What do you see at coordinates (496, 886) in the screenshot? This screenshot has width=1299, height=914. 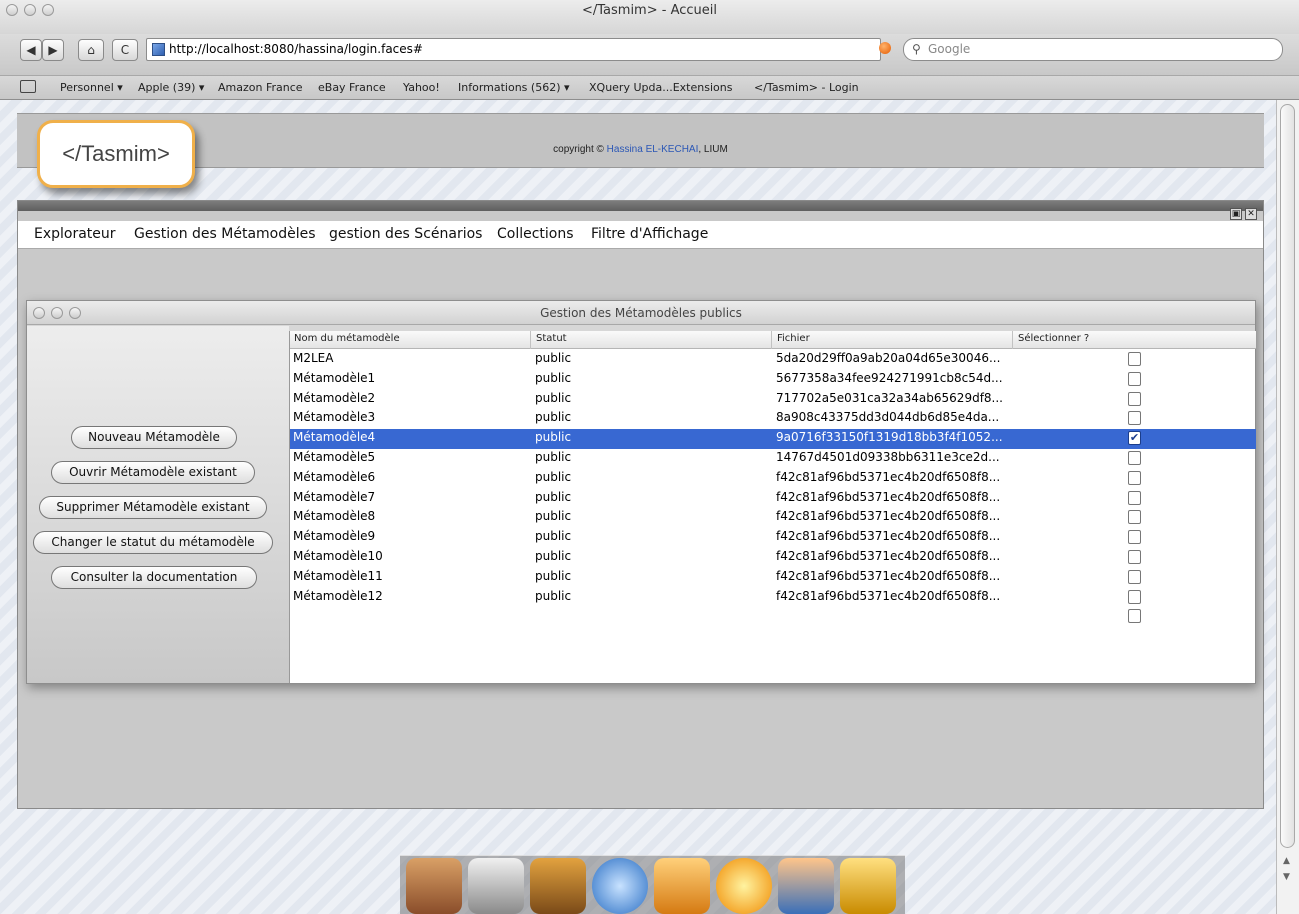 I see `documents-dock-icon` at bounding box center [496, 886].